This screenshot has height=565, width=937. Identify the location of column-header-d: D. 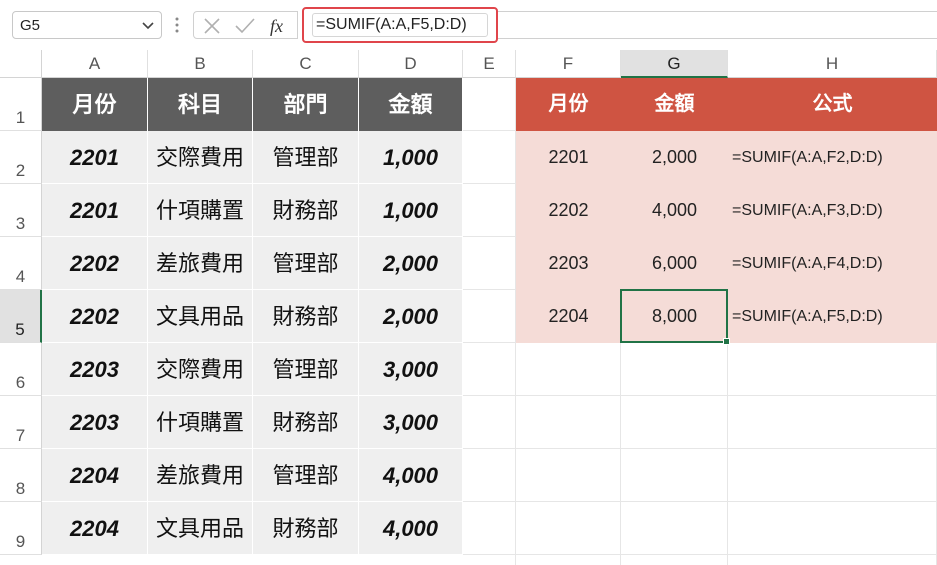
(411, 64).